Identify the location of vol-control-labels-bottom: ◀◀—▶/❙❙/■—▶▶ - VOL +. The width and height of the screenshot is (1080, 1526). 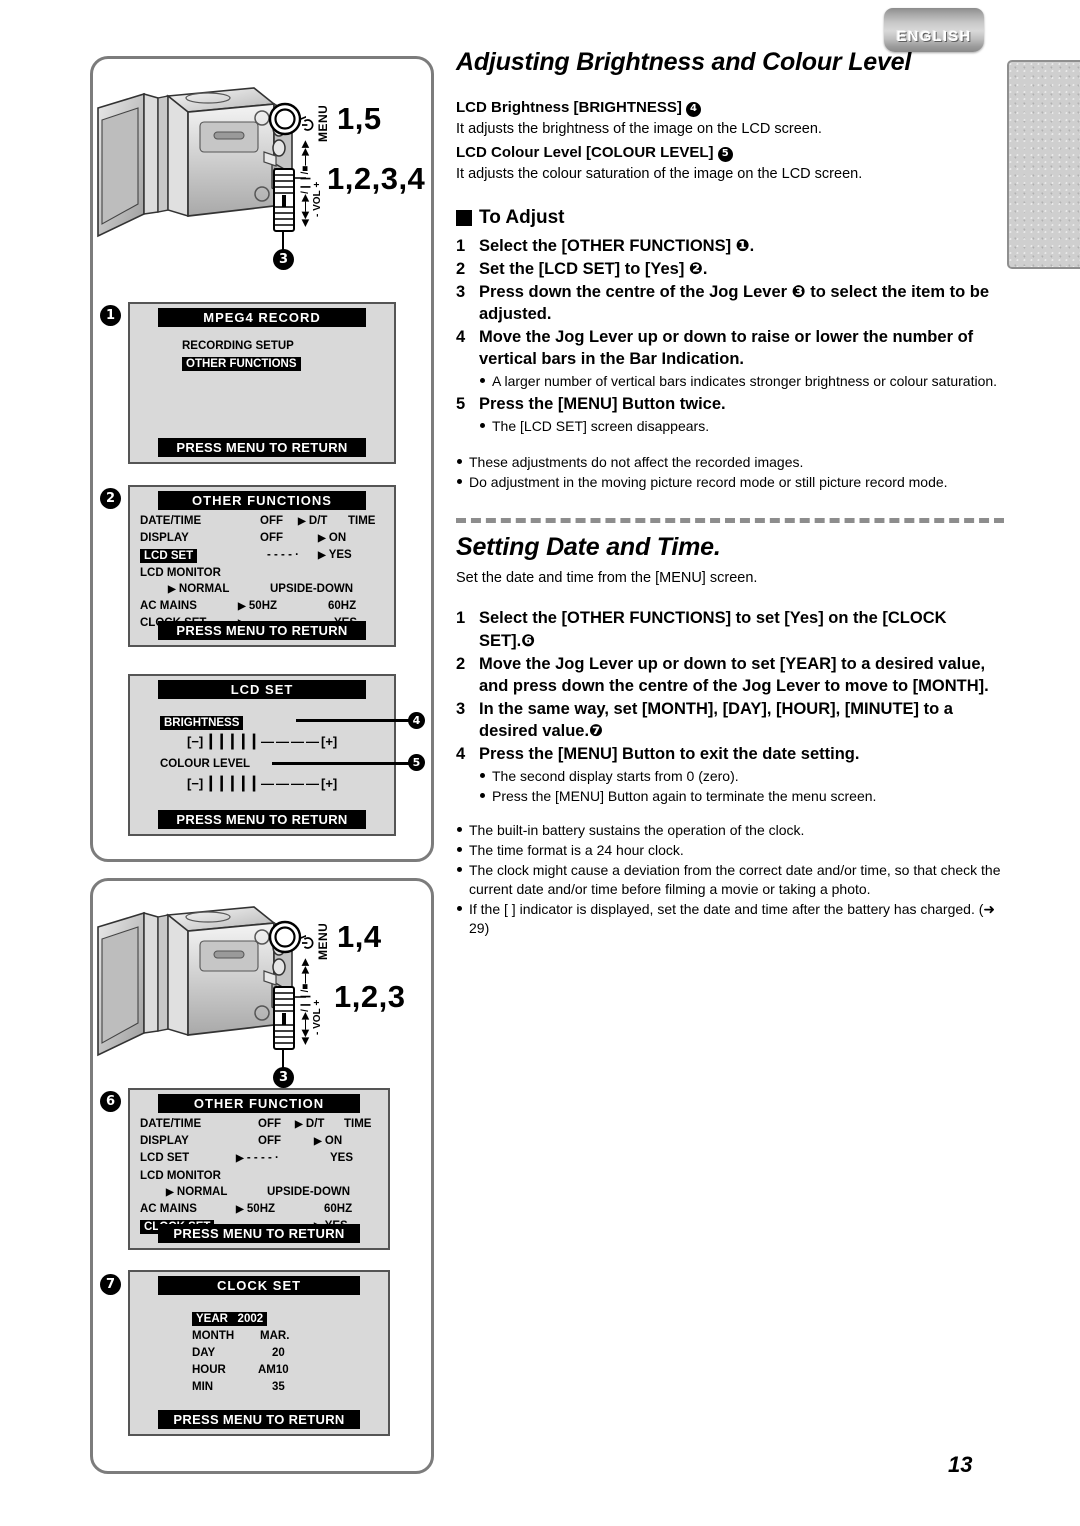
(311, 1001).